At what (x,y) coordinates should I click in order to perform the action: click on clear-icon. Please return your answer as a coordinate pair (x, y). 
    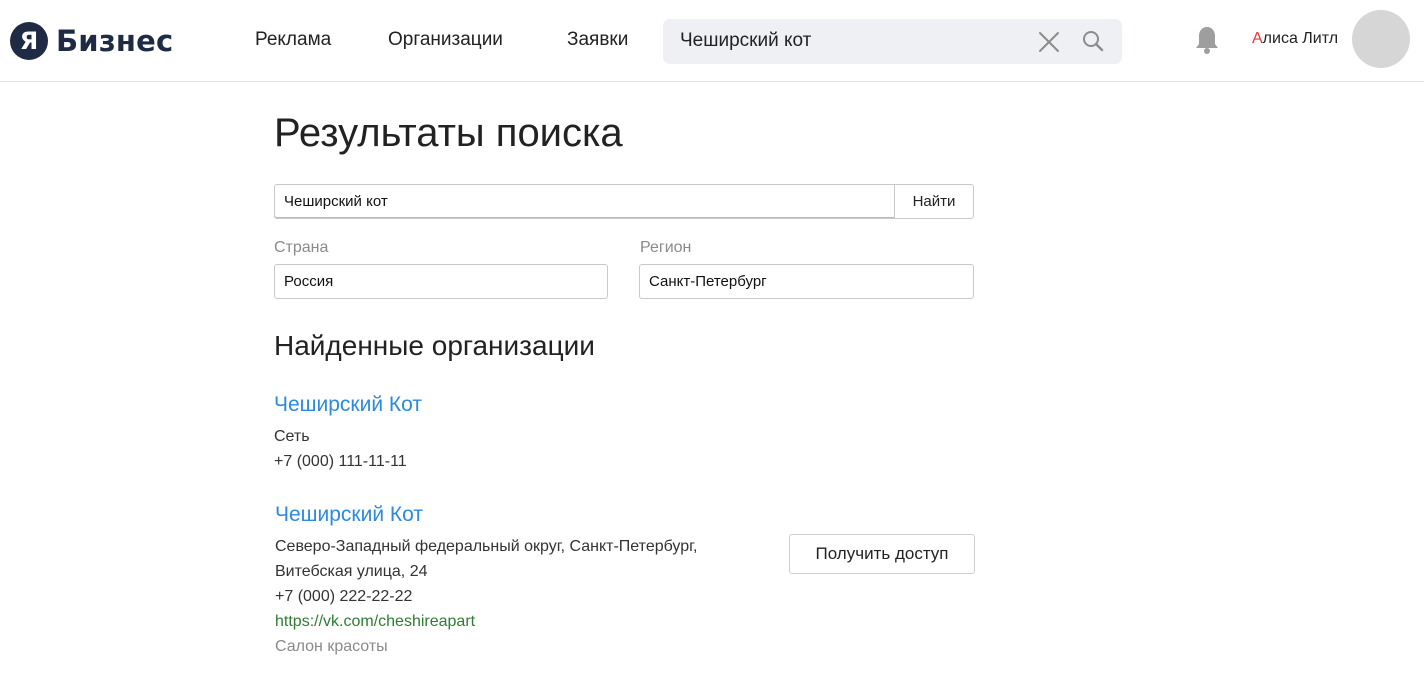
    Looking at the image, I should click on (1049, 42).